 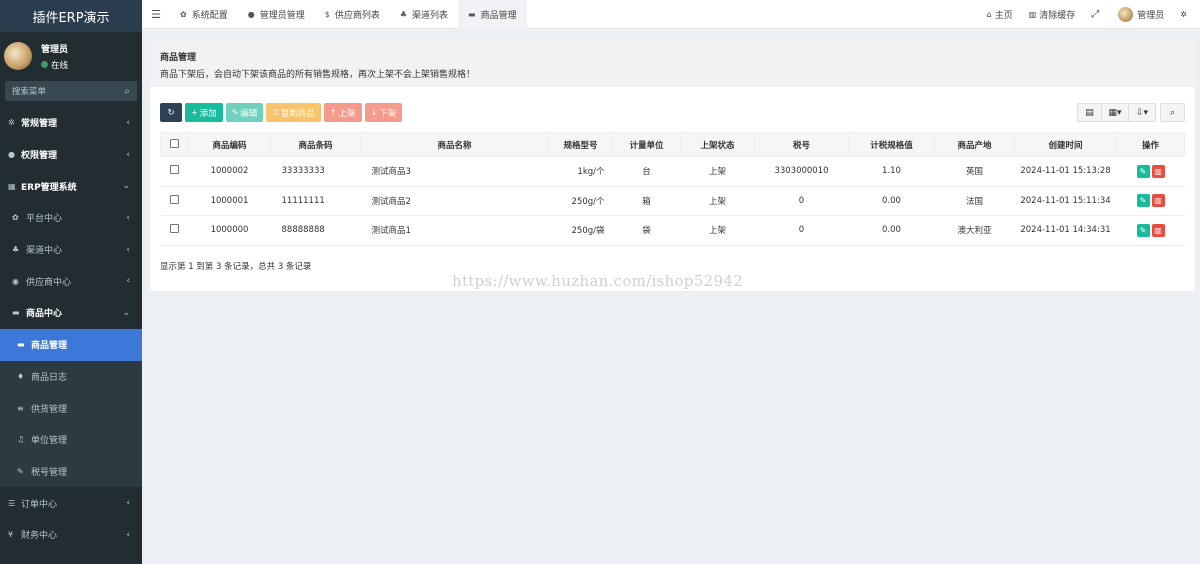 What do you see at coordinates (580, 144) in the screenshot?
I see `col-header: 规格型号` at bounding box center [580, 144].